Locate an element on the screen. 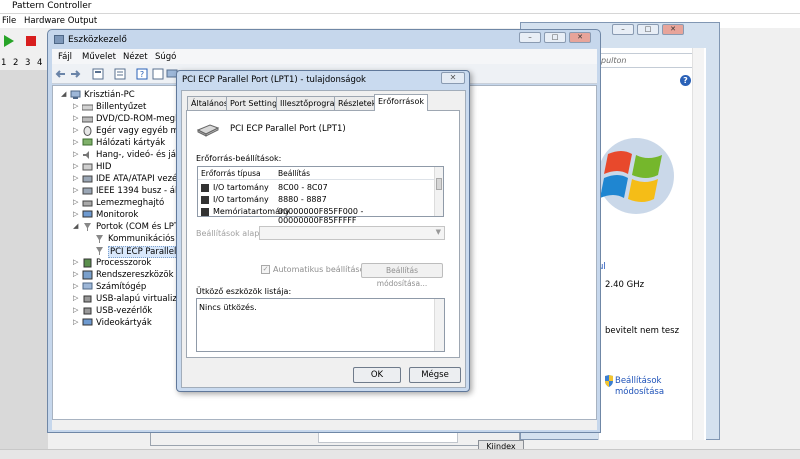 This screenshot has width=800, height=459. parallel-port-device-icon is located at coordinates (208, 130).